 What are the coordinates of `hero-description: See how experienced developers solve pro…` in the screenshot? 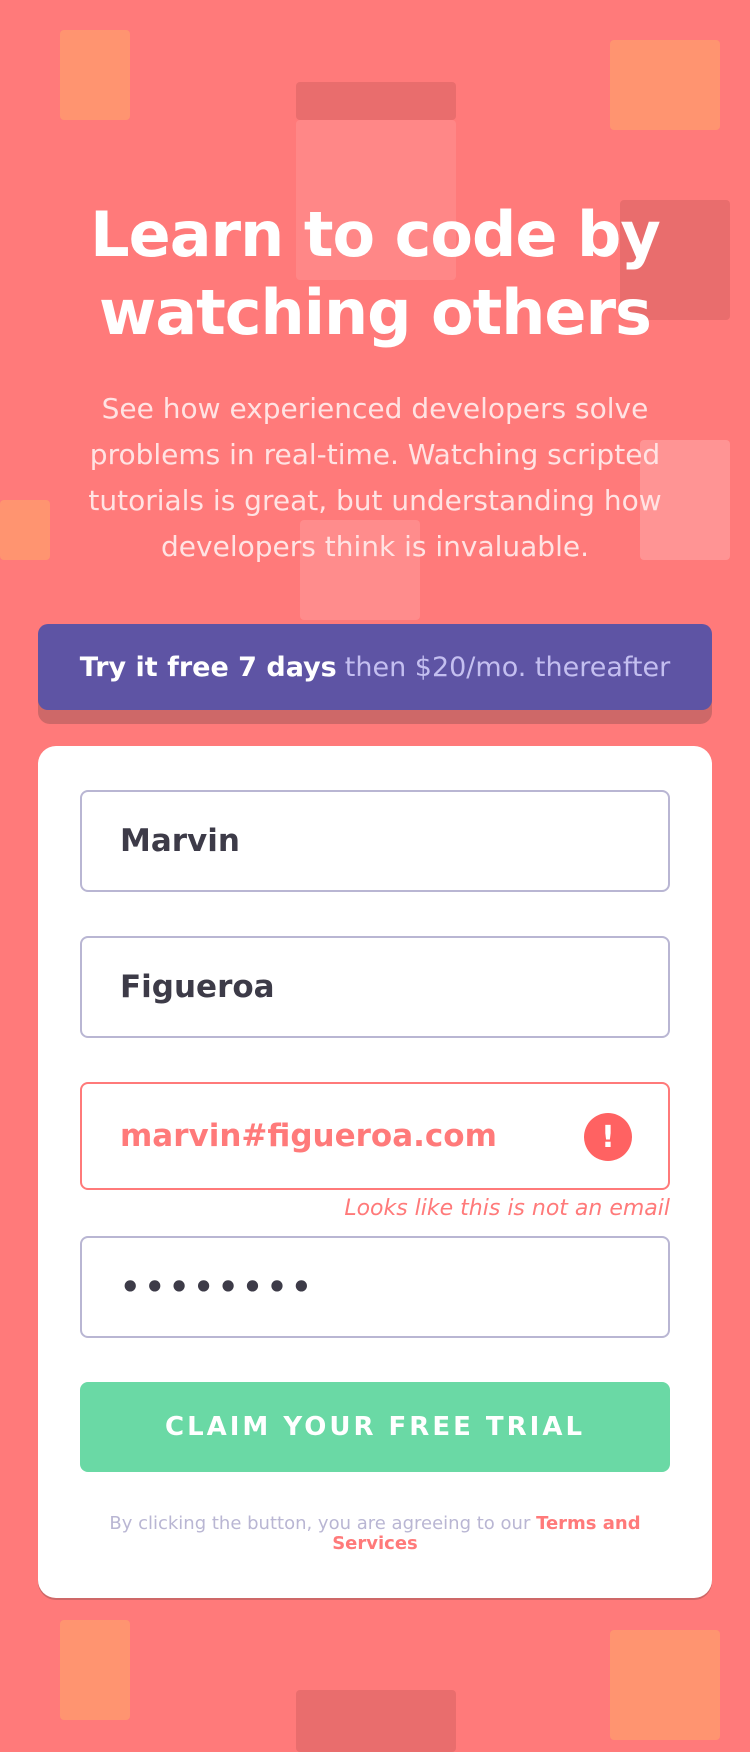 It's located at (375, 477).